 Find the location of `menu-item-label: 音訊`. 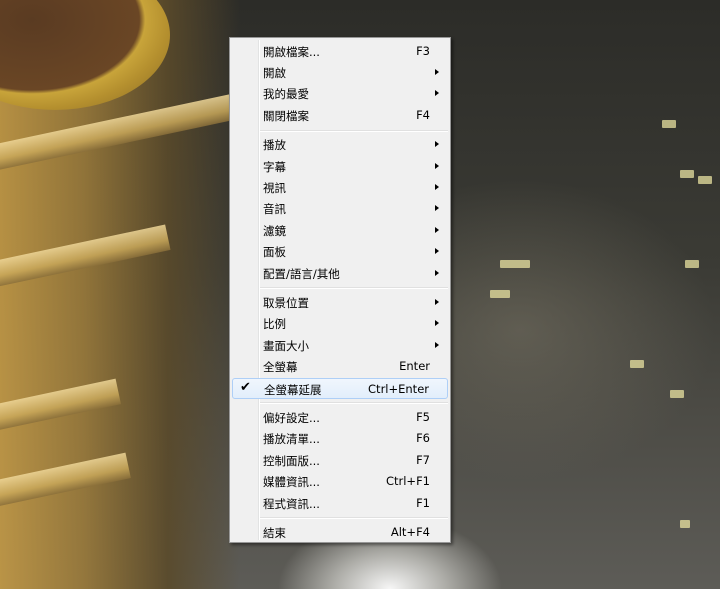

menu-item-label: 音訊 is located at coordinates (274, 209).